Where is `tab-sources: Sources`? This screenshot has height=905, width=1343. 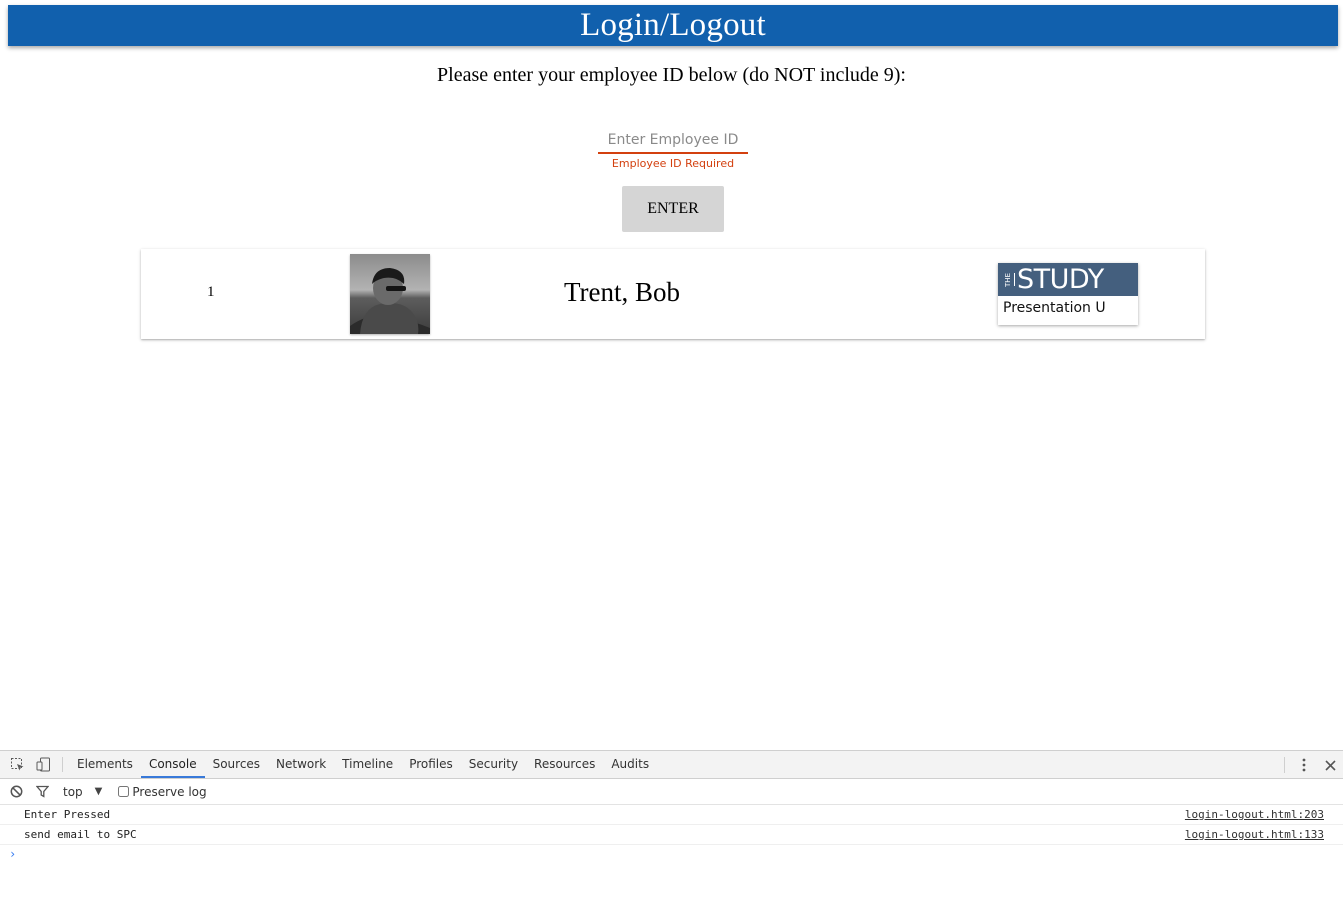 tab-sources: Sources is located at coordinates (236, 764).